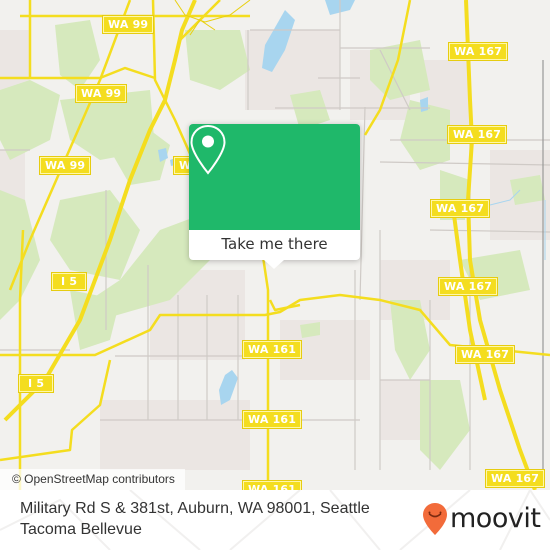 This screenshot has height=550, width=550. I want to click on moovit-logo: moovit, so click(481, 519).